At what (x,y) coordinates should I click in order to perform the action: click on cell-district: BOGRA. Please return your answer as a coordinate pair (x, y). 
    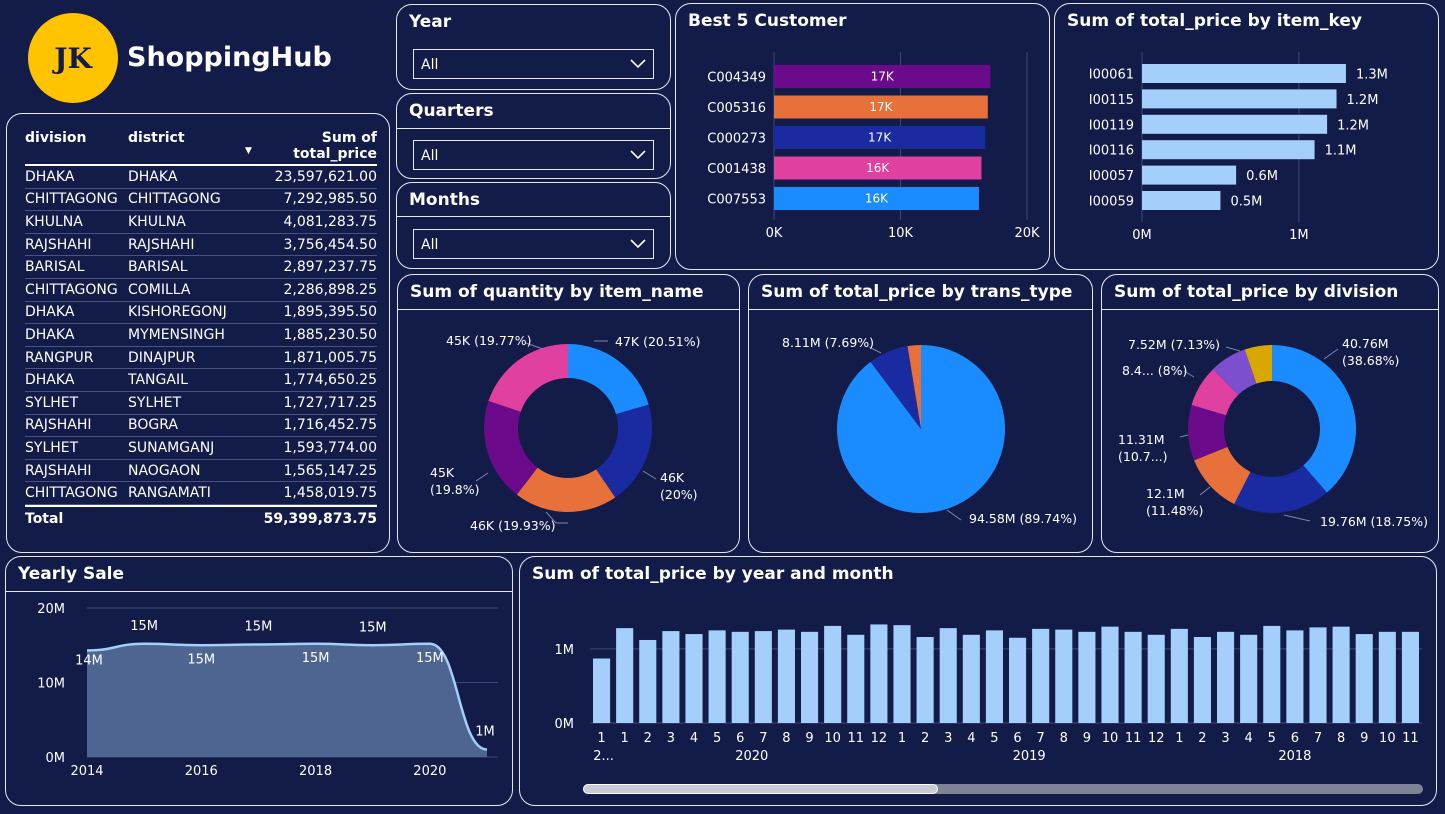
    Looking at the image, I should click on (153, 425).